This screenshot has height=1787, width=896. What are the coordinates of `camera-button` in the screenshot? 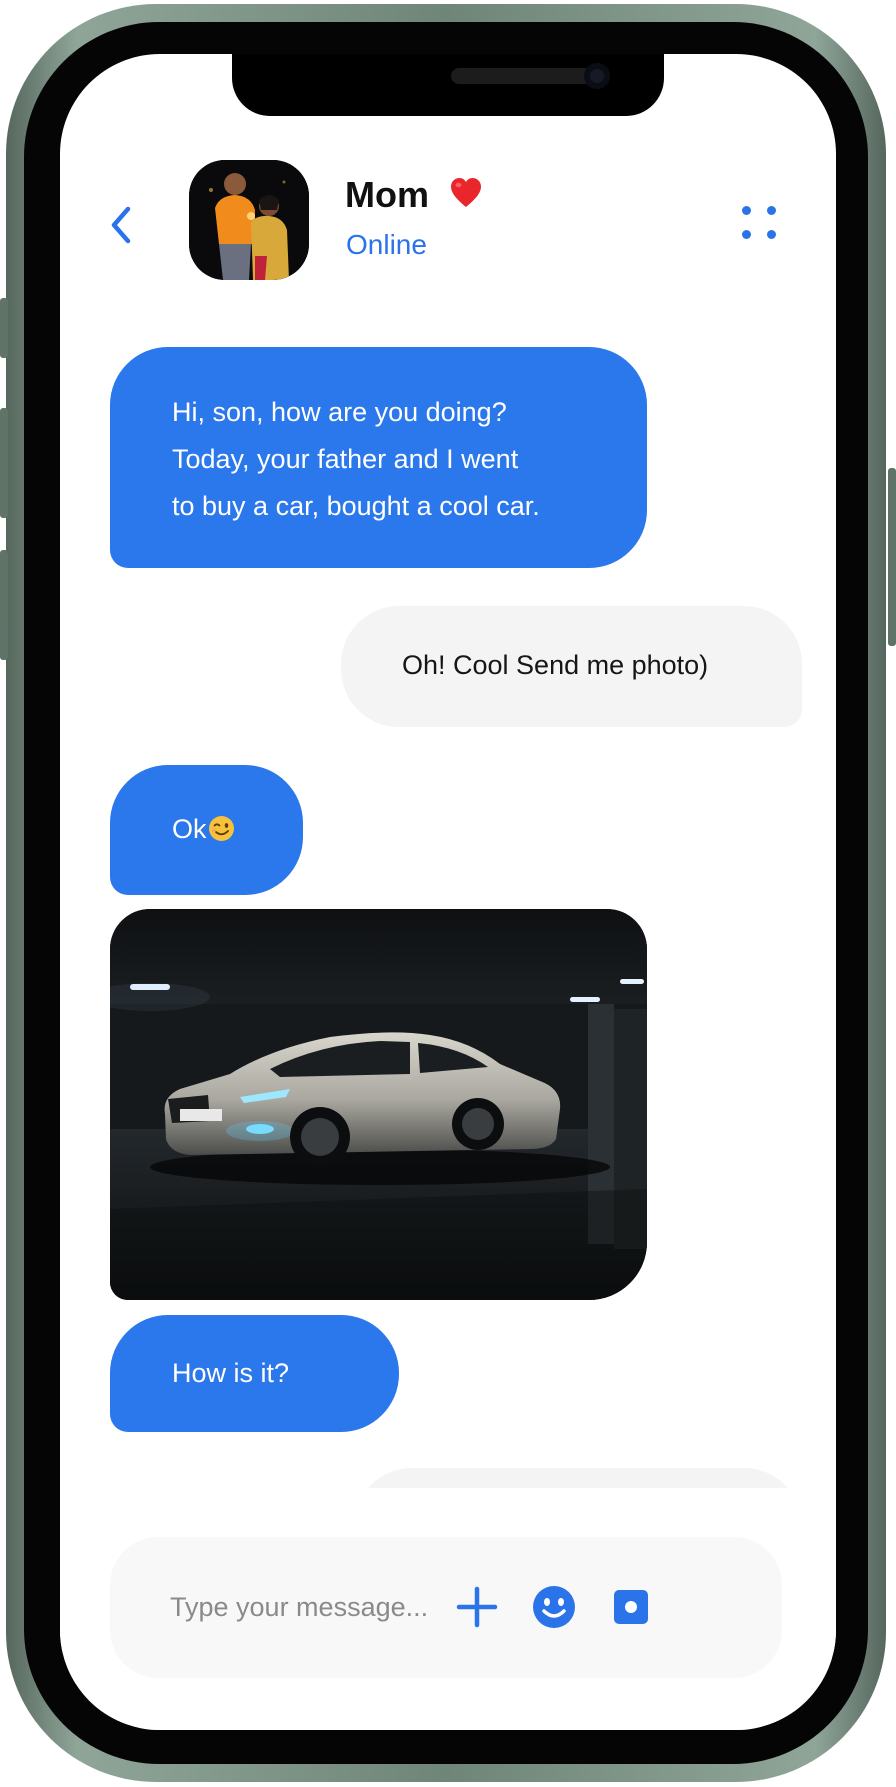 It's located at (631, 1607).